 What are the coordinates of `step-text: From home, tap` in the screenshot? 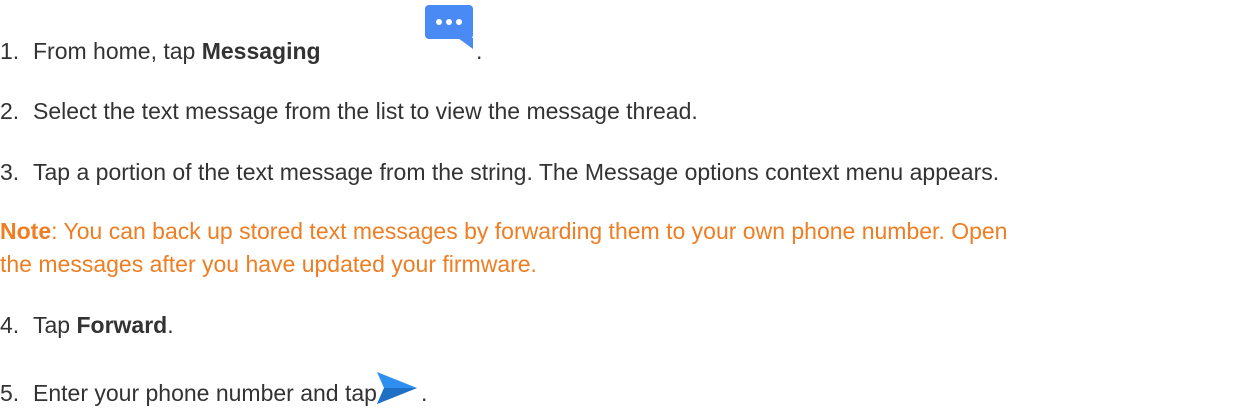 It's located at (117, 51).